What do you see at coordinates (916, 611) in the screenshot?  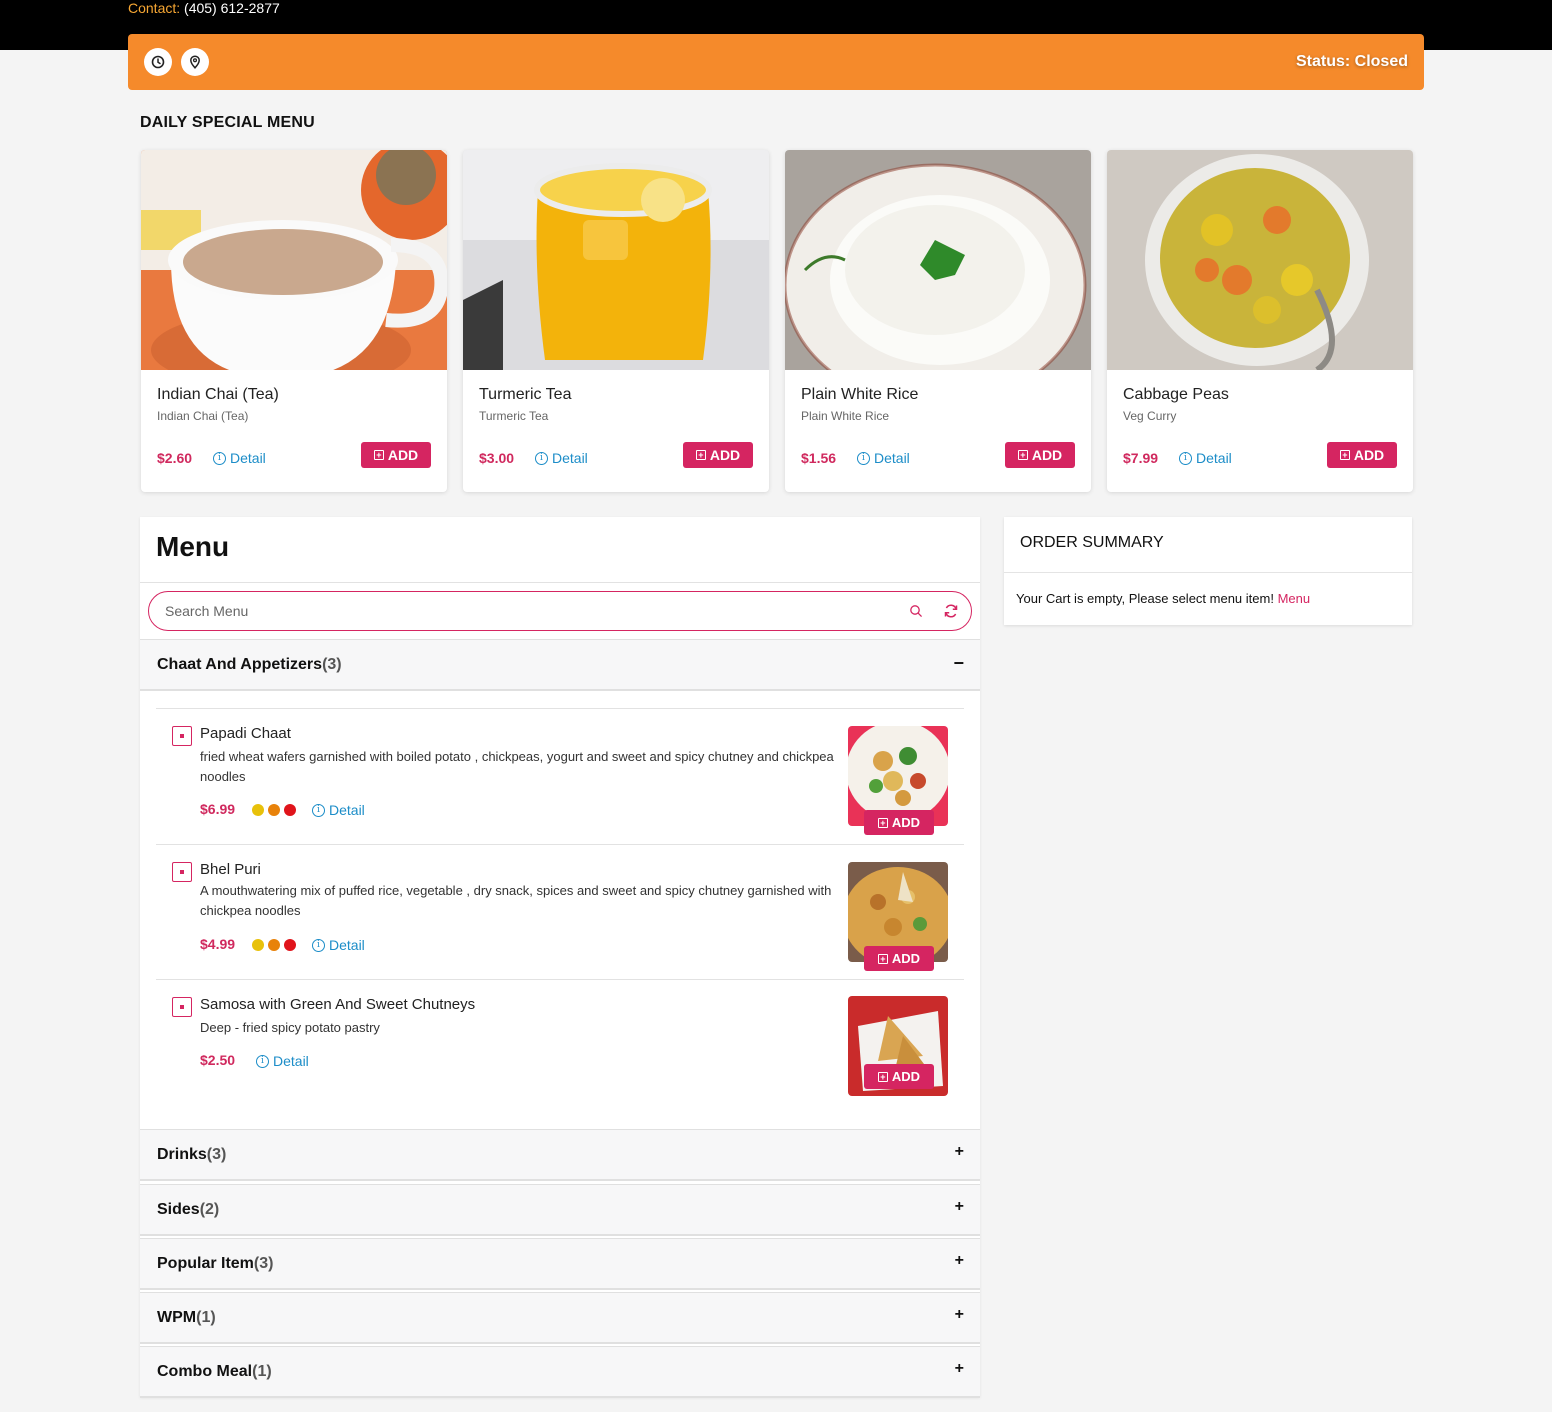 I see `search-icon` at bounding box center [916, 611].